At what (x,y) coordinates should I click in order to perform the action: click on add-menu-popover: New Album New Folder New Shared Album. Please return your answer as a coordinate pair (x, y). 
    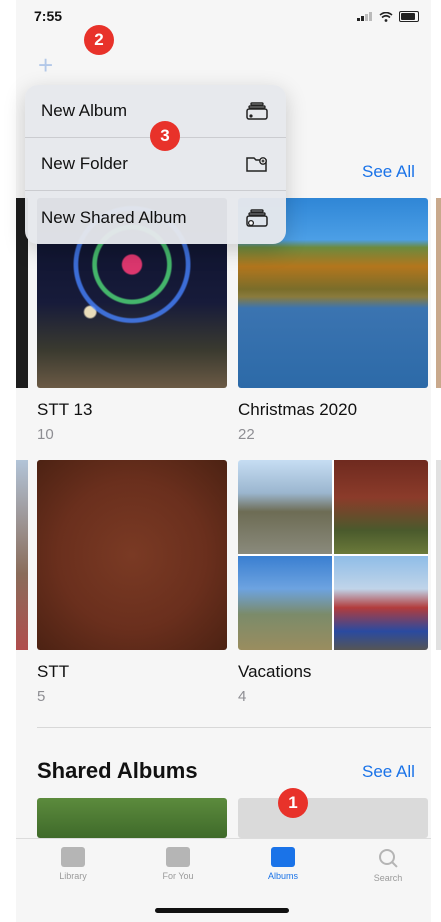
    Looking at the image, I should click on (155, 164).